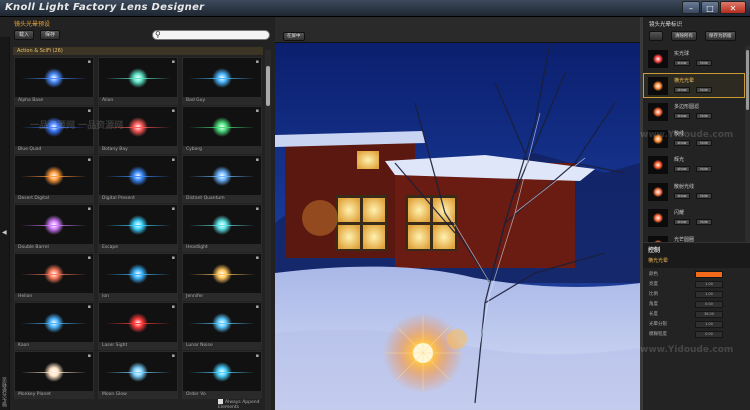 The width and height of the screenshot is (750, 410). What do you see at coordinates (294, 36) in the screenshot?
I see `view-mode-button: 在屏中` at bounding box center [294, 36].